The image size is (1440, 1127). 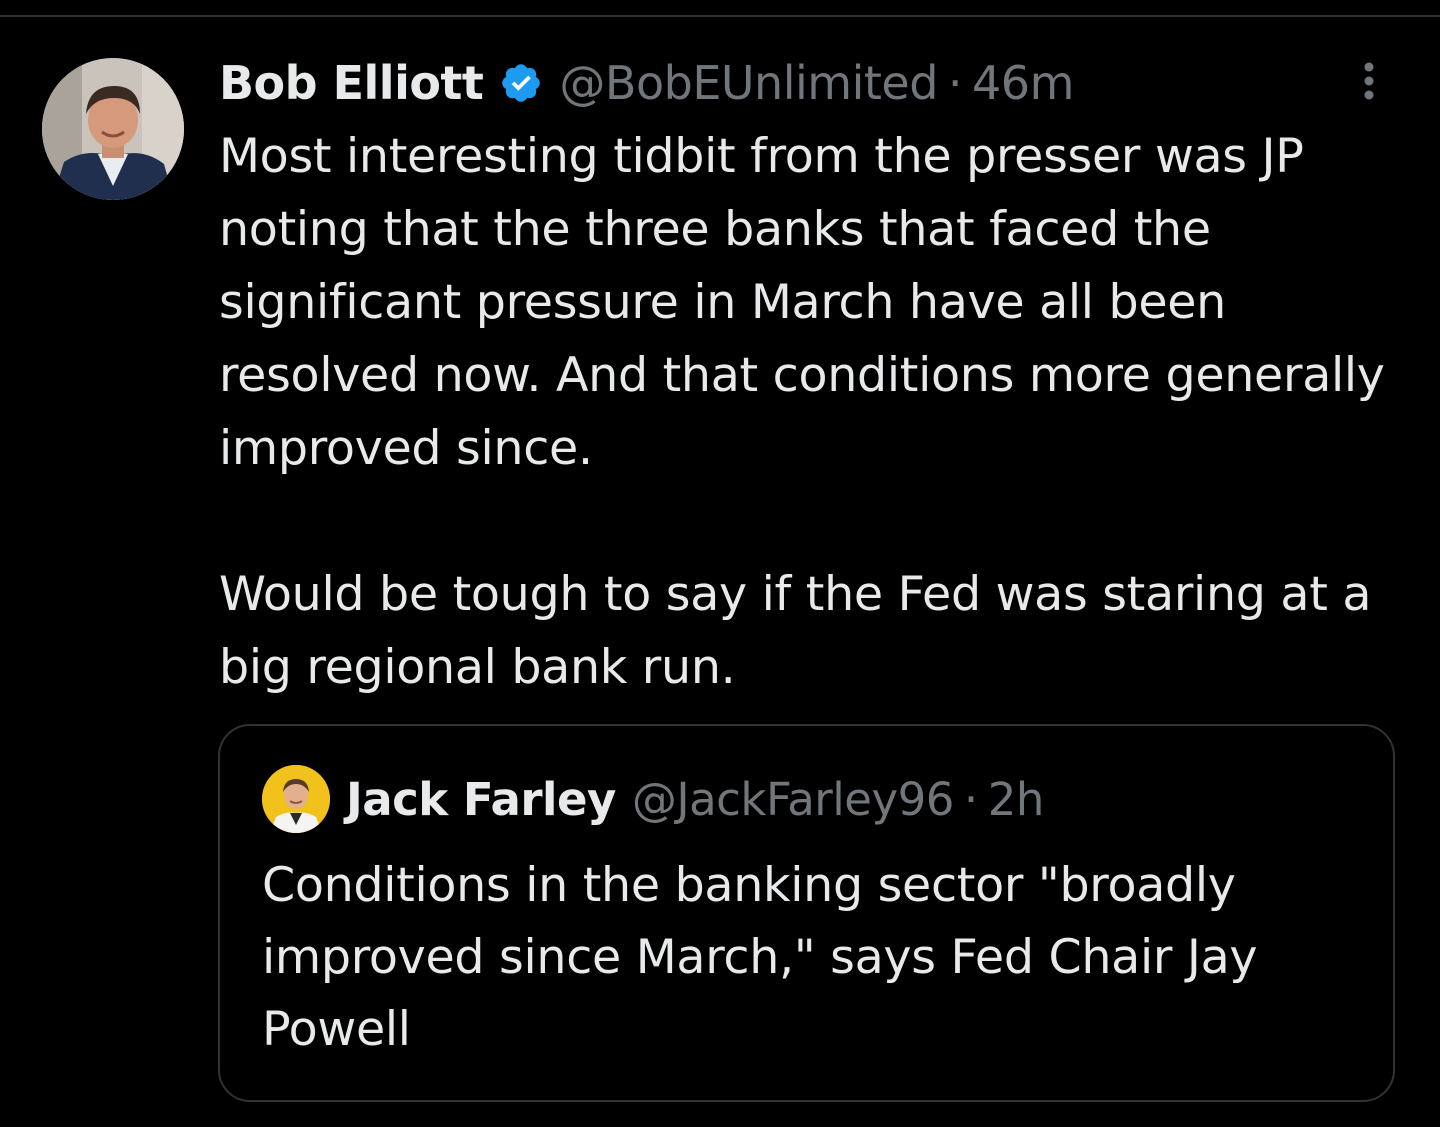 I want to click on author-display-name: Bob Elliott, so click(x=351, y=83).